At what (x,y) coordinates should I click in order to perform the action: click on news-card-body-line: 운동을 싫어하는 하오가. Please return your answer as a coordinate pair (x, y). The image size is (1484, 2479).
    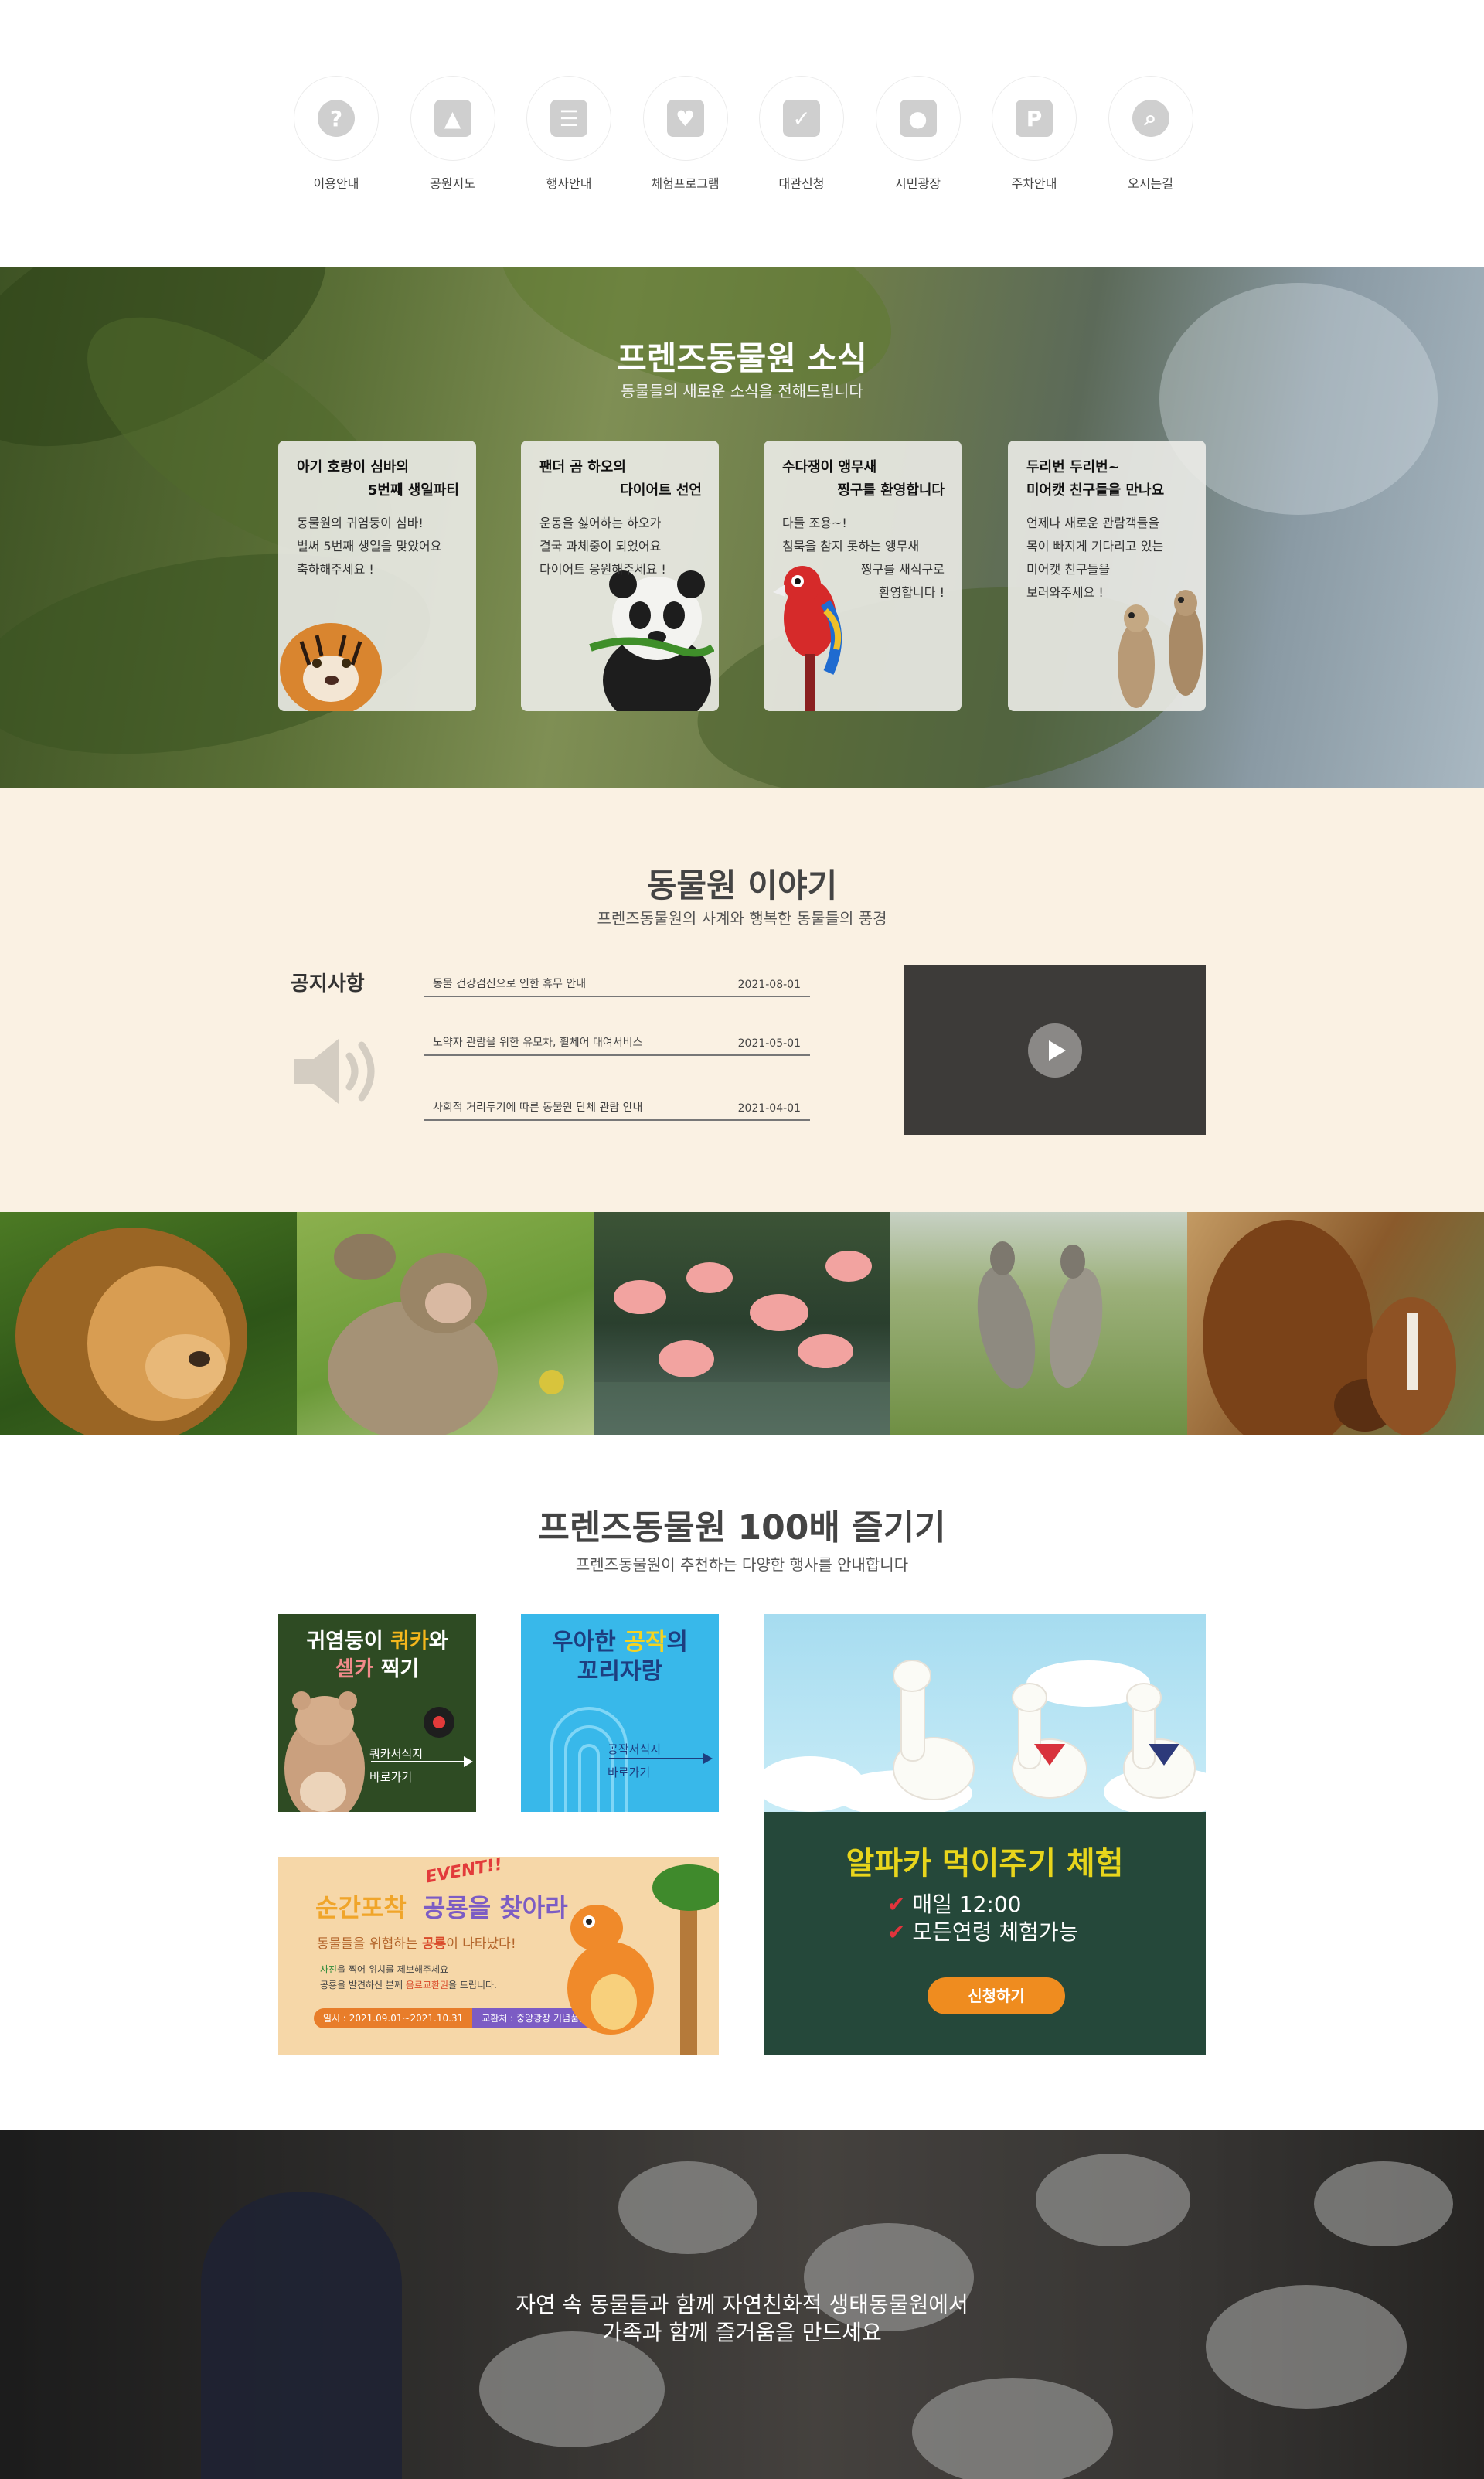
    Looking at the image, I should click on (600, 523).